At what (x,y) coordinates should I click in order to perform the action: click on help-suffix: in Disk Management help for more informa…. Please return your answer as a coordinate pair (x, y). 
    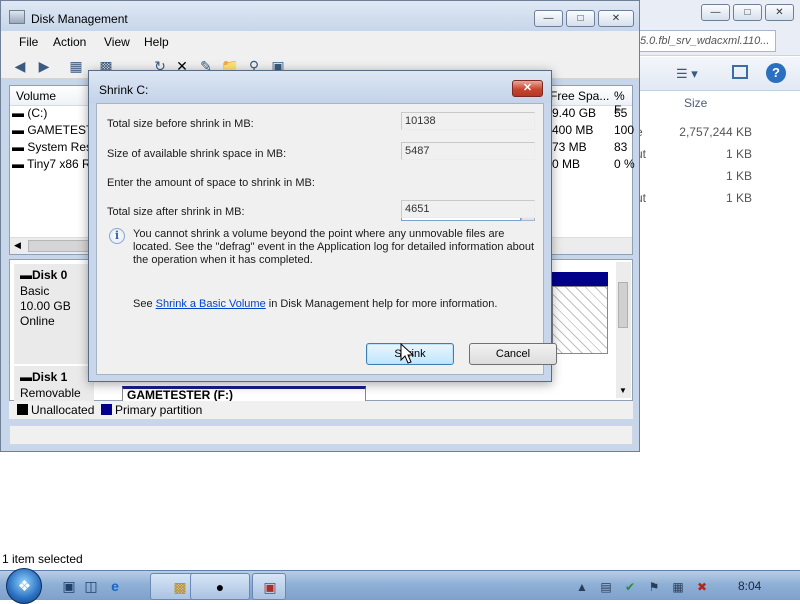
    Looking at the image, I should click on (381, 304).